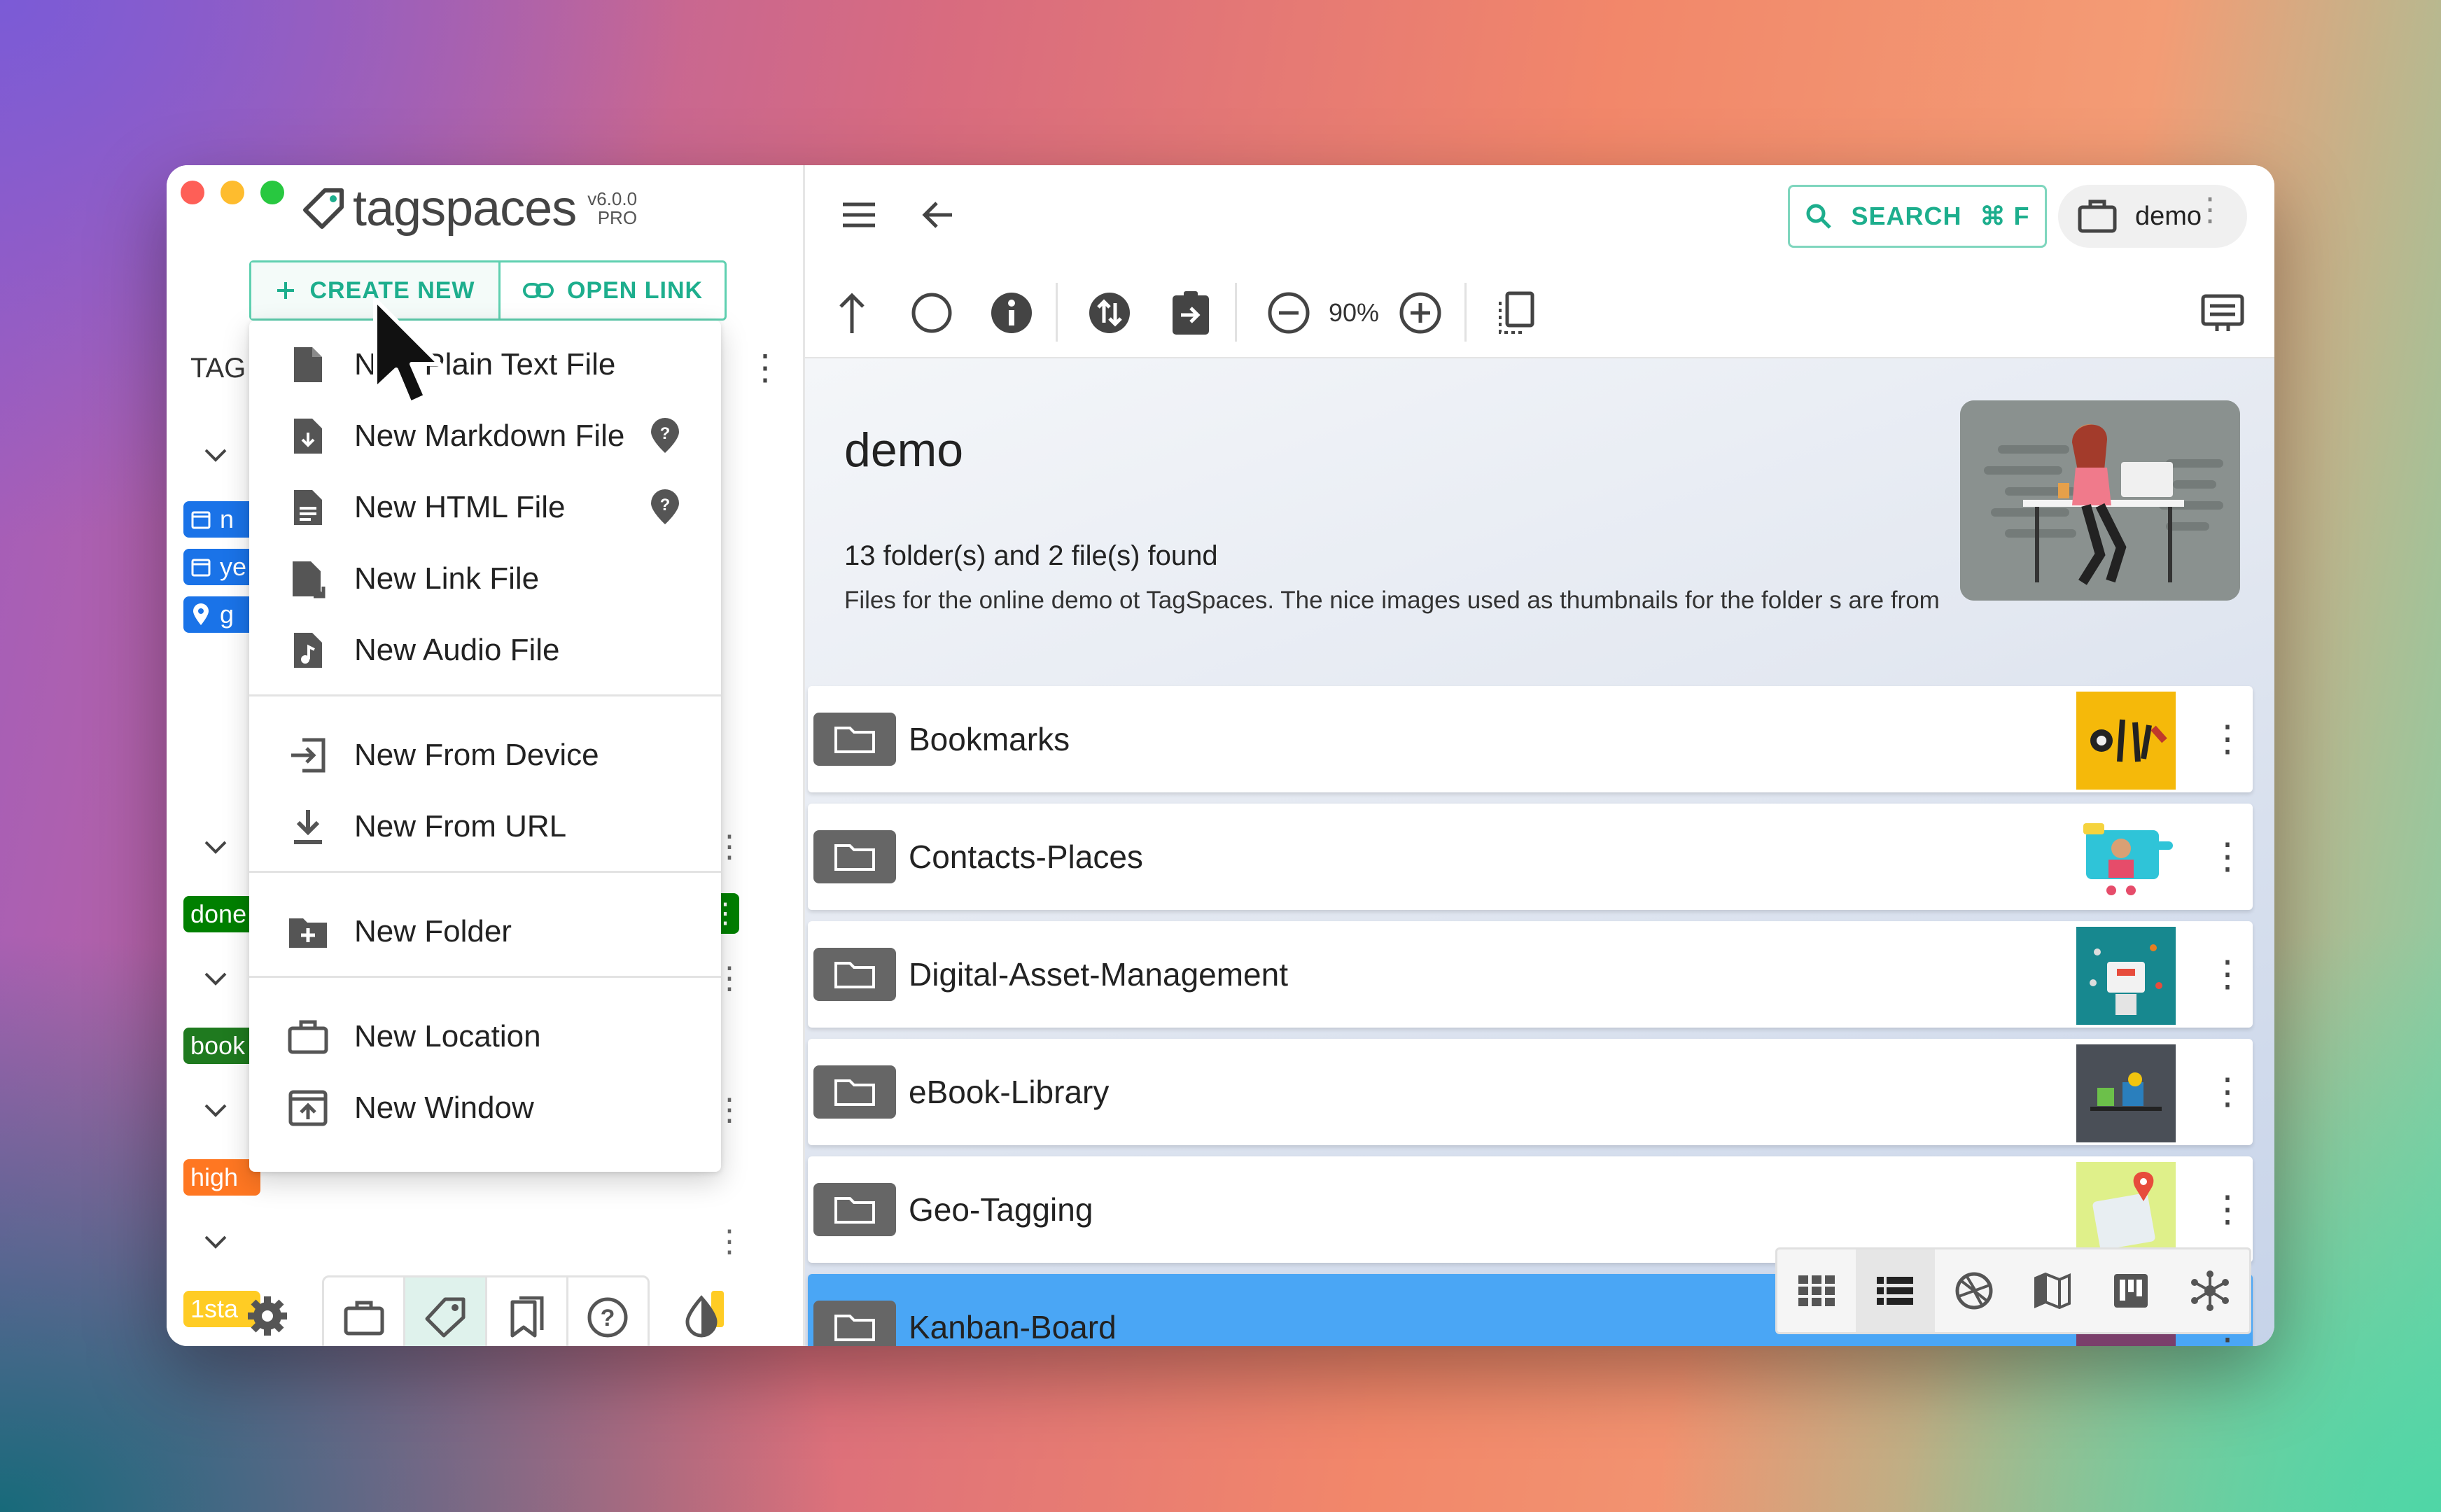 This screenshot has height=1512, width=2441. I want to click on menu-item-new-plain-text-file: New Plain Text File, so click(485, 364).